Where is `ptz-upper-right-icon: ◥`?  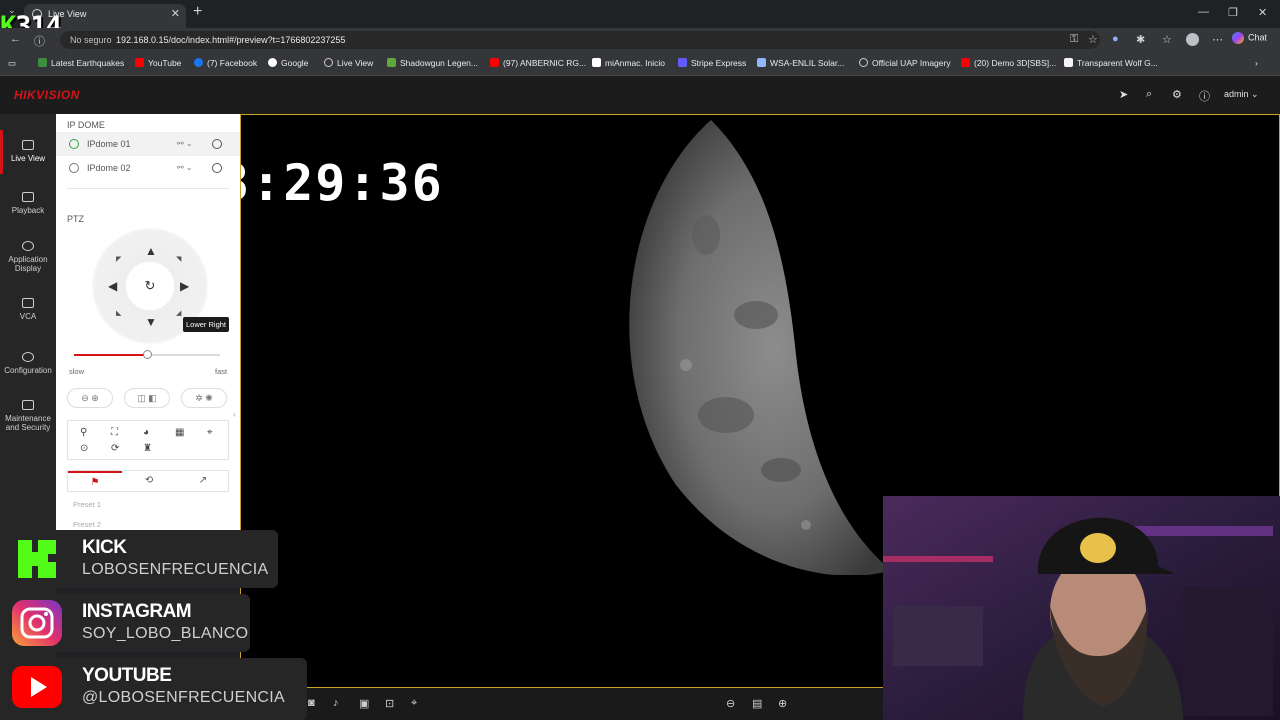
ptz-upper-right-icon: ◥ is located at coordinates (178, 260).